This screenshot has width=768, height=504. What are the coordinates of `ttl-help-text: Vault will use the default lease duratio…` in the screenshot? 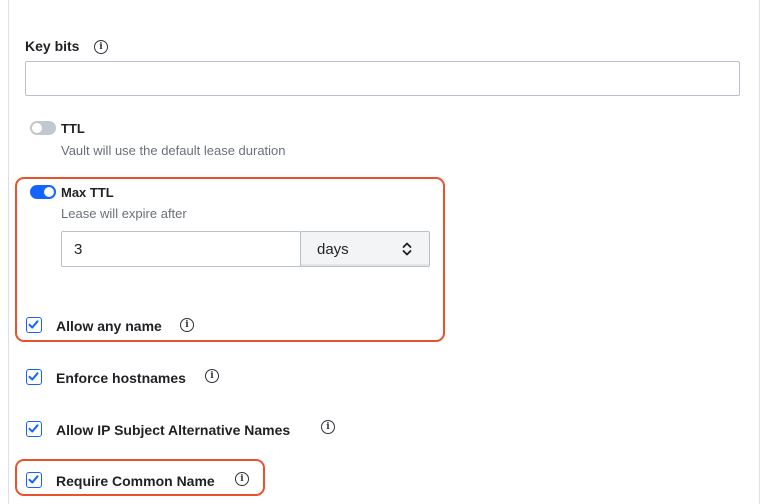 It's located at (173, 150).